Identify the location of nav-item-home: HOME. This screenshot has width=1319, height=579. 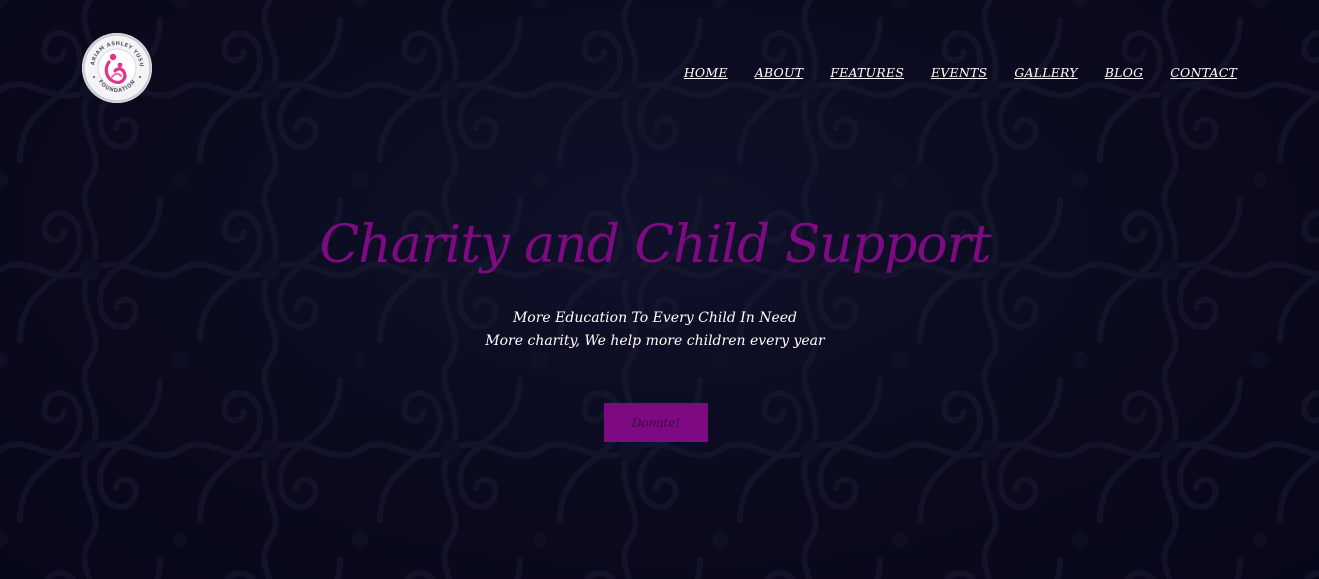
(706, 71).